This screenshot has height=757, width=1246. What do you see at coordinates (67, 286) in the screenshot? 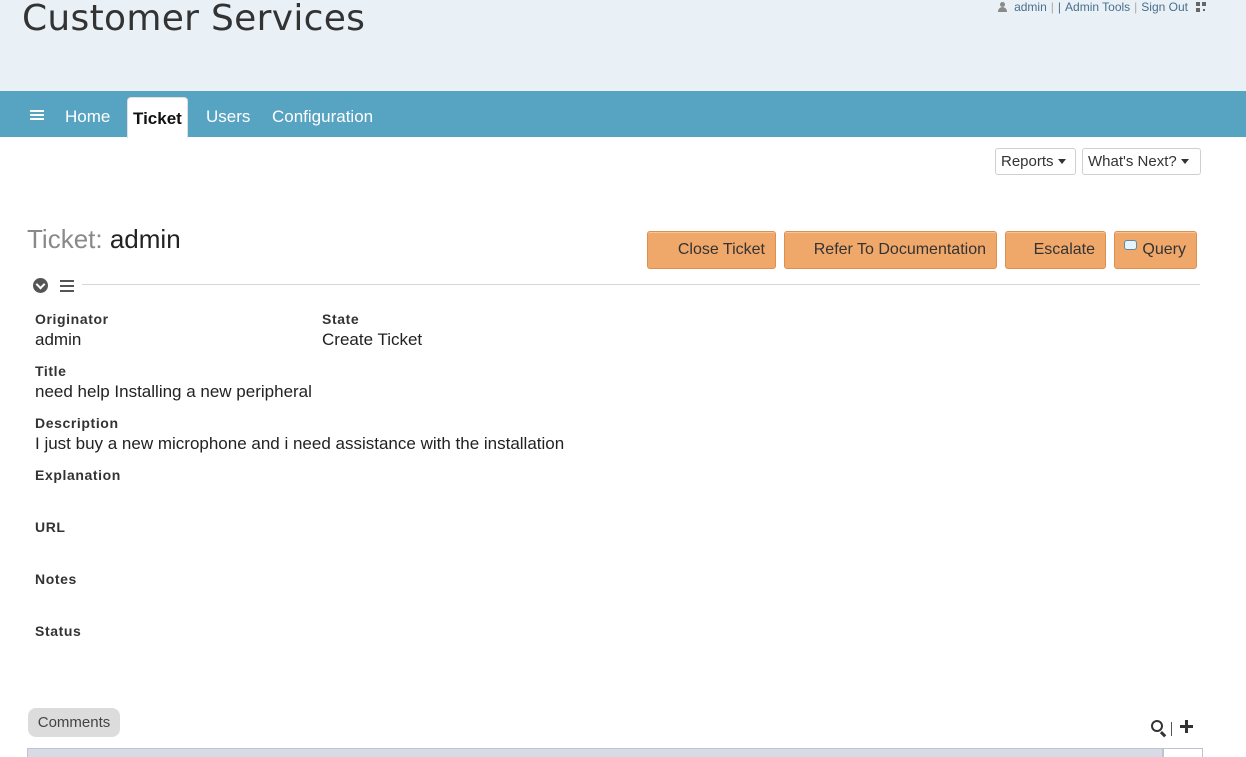
I see `list-icon` at bounding box center [67, 286].